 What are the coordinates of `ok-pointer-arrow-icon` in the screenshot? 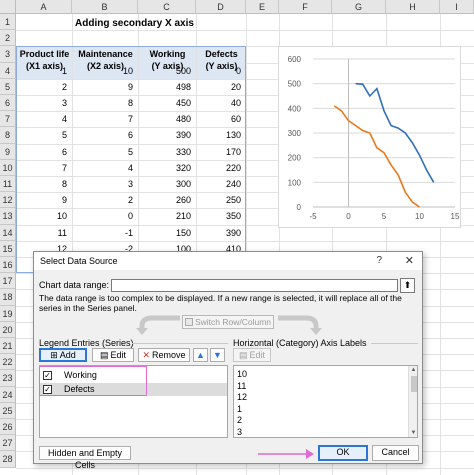 It's located at (286, 454).